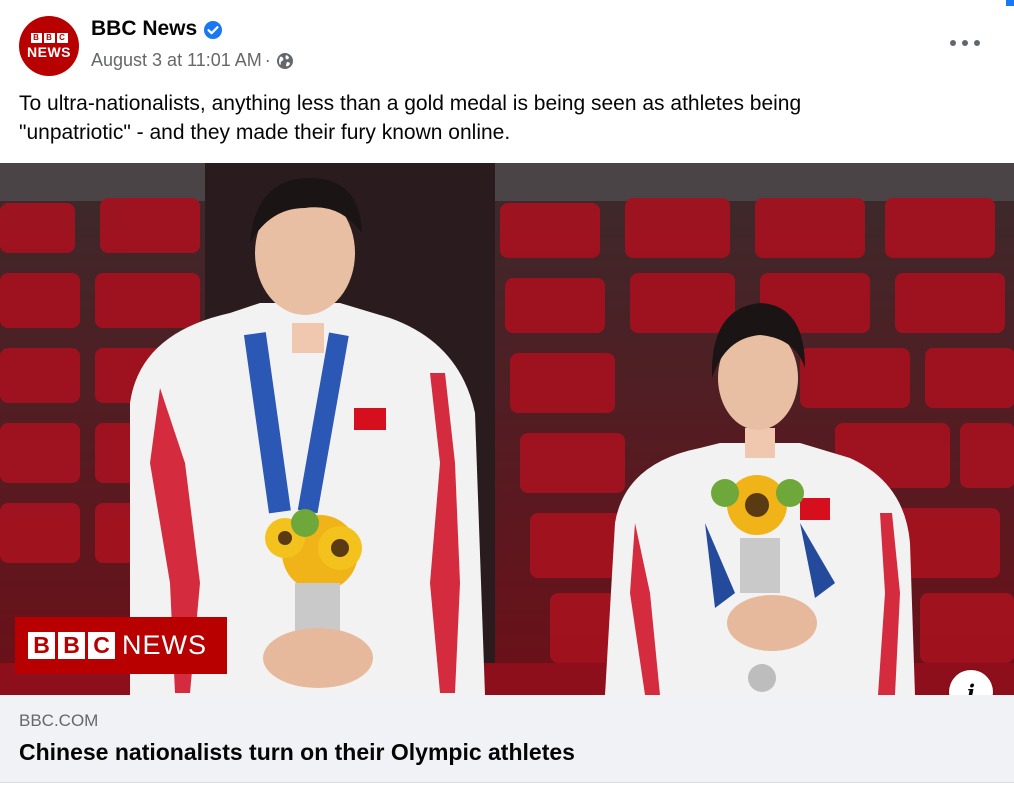  What do you see at coordinates (121, 645) in the screenshot?
I see `bbc-news-watermark: B B C NEWS` at bounding box center [121, 645].